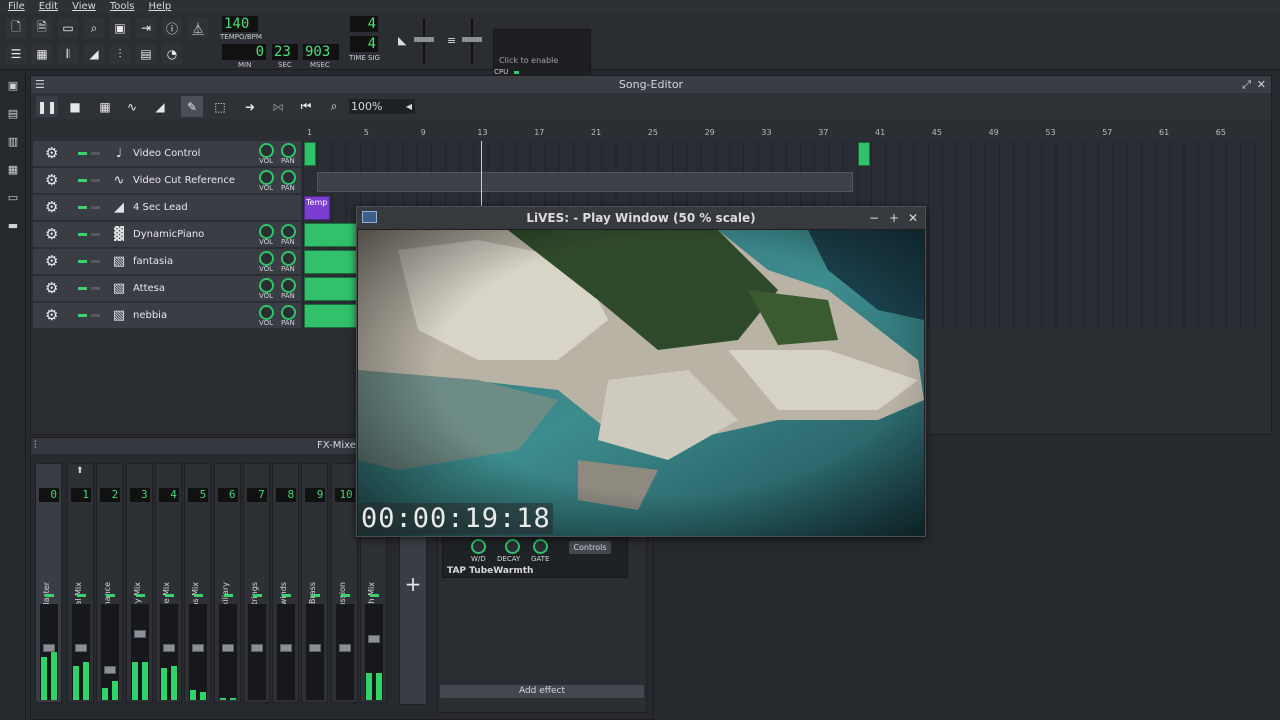 This screenshot has width=1280, height=720. Describe the element at coordinates (146, 54) in the screenshot. I see `project-notes-icon: ▤` at that location.